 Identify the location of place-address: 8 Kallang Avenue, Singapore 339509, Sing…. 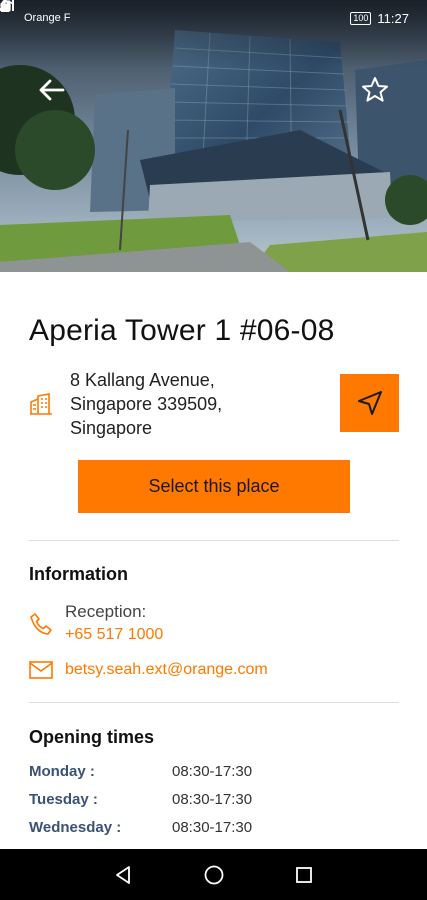
(146, 404).